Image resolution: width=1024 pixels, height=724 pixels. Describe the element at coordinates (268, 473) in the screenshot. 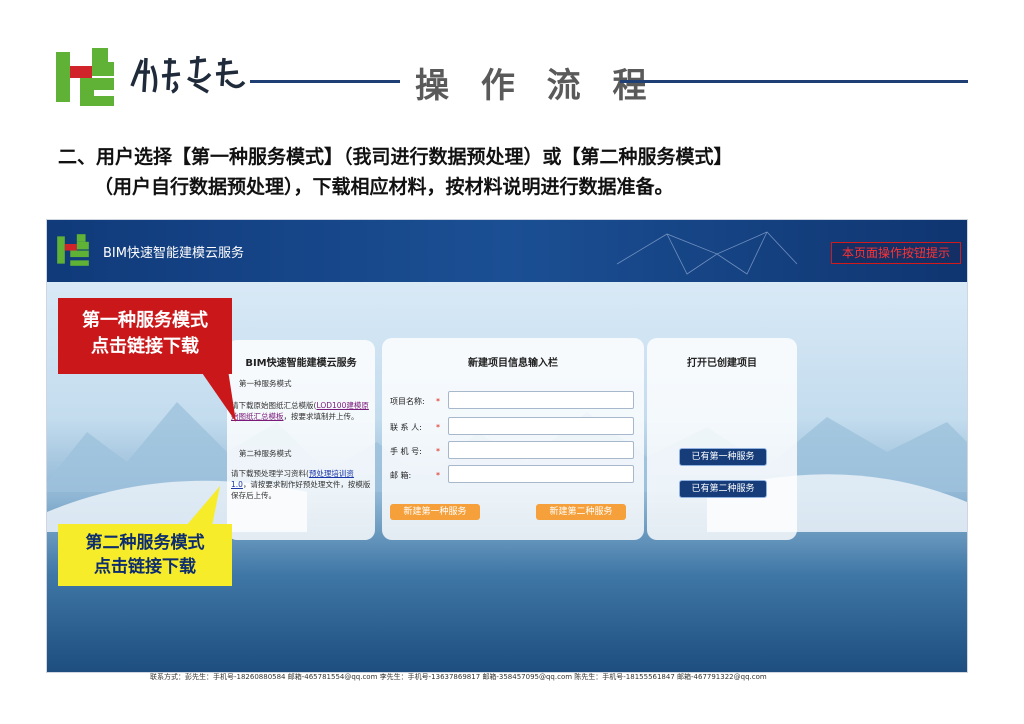

I see `mode2-text-prefix: 请下载预处理学习资料` at that location.